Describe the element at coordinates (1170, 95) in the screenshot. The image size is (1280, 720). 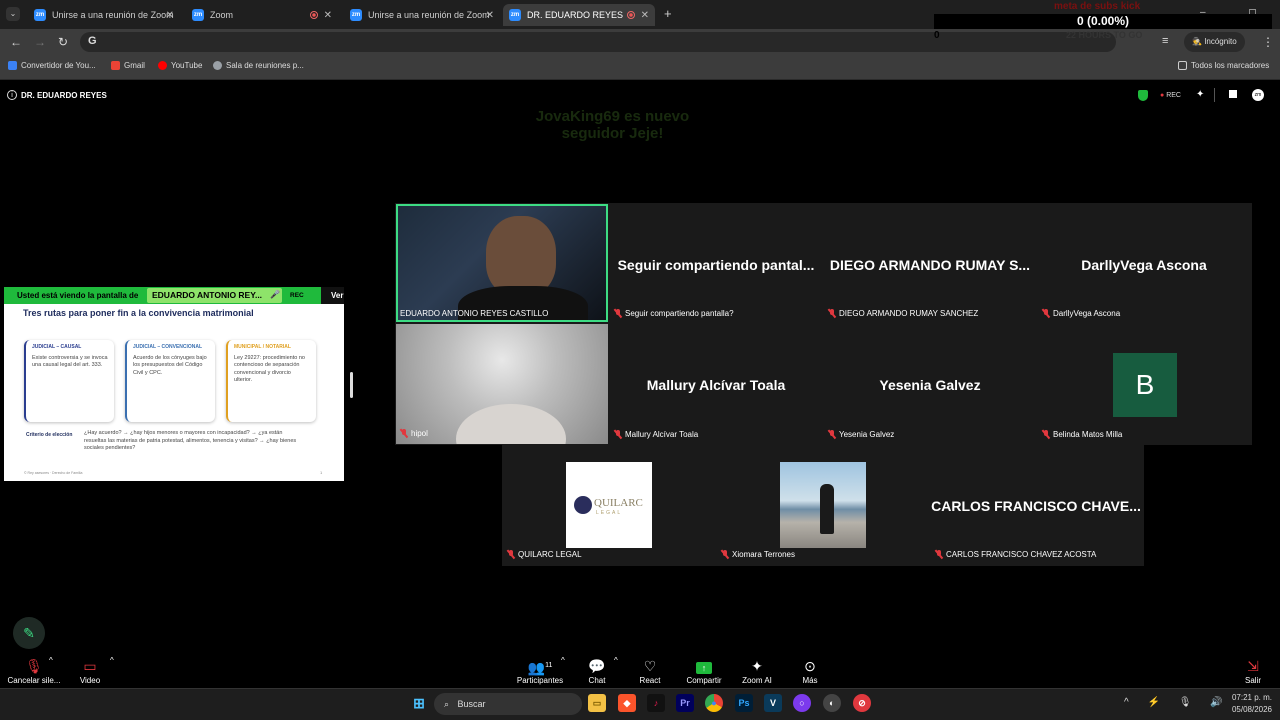
I see `recording-indicator: ● REC` at that location.